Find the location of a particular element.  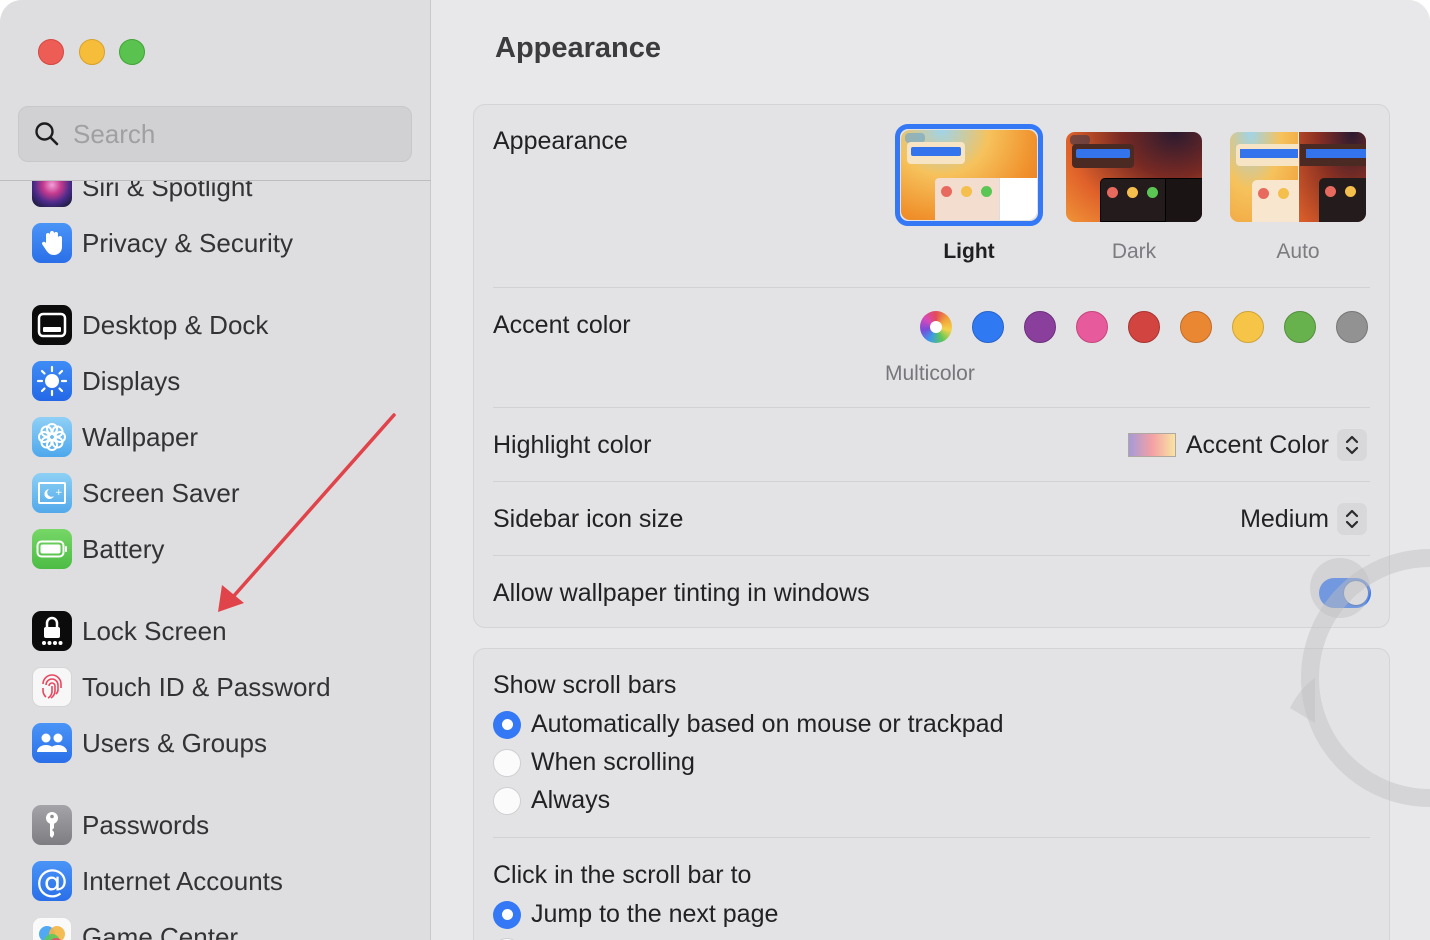

highlight-color-value: Accent Color is located at coordinates (1257, 444).